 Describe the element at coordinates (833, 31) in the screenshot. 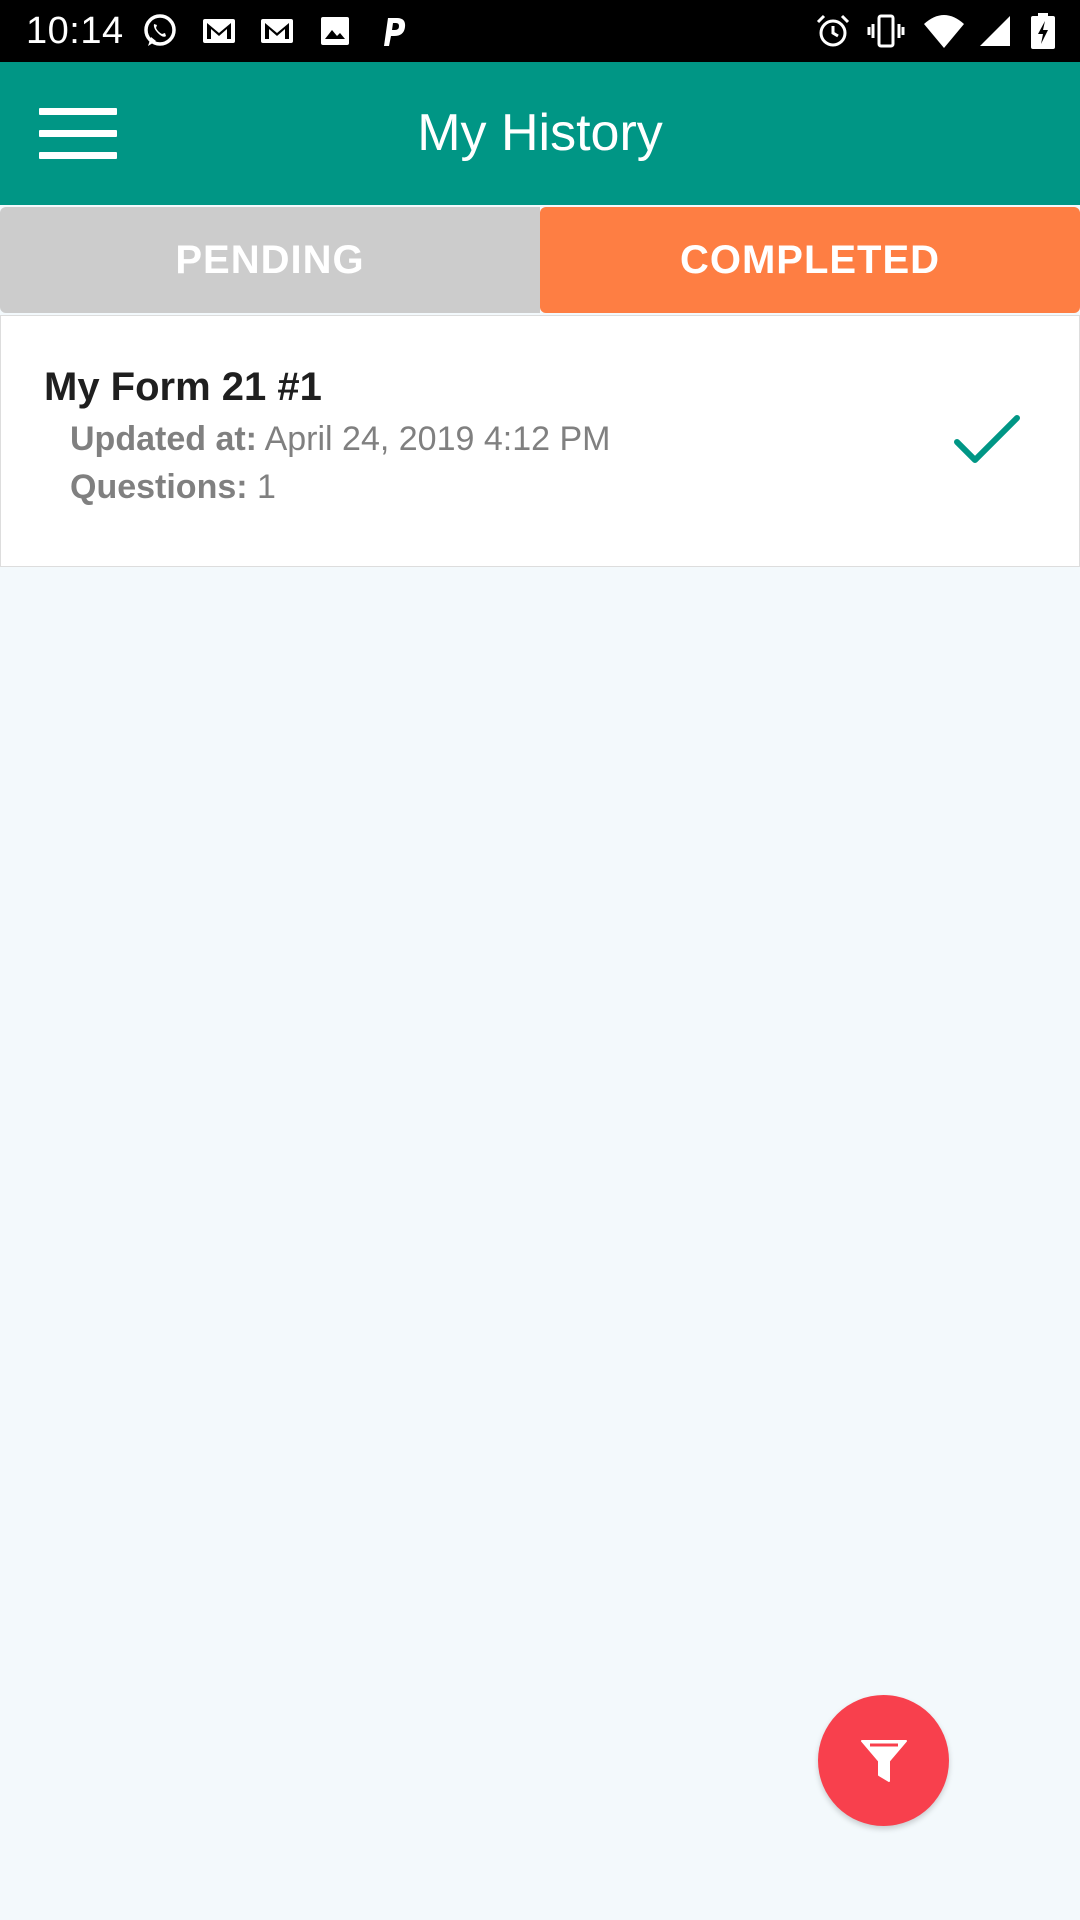

I see `alarm-icon` at that location.